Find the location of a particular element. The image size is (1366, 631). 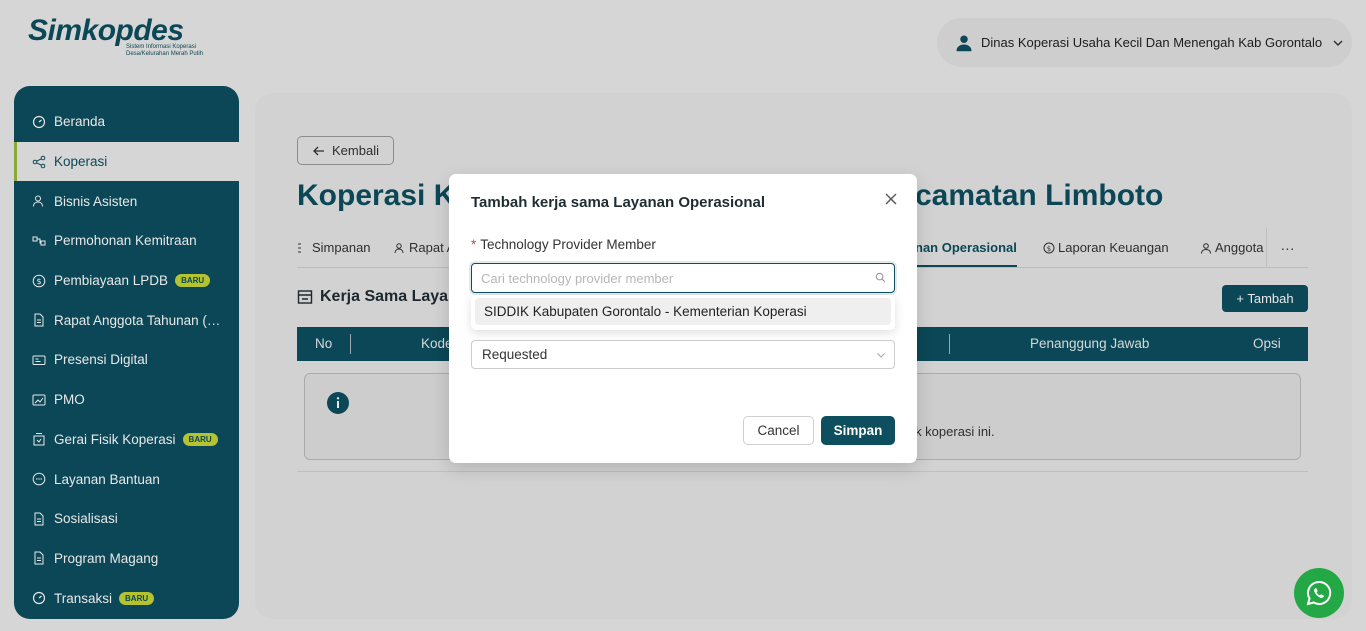

required-marker: * is located at coordinates (474, 244).